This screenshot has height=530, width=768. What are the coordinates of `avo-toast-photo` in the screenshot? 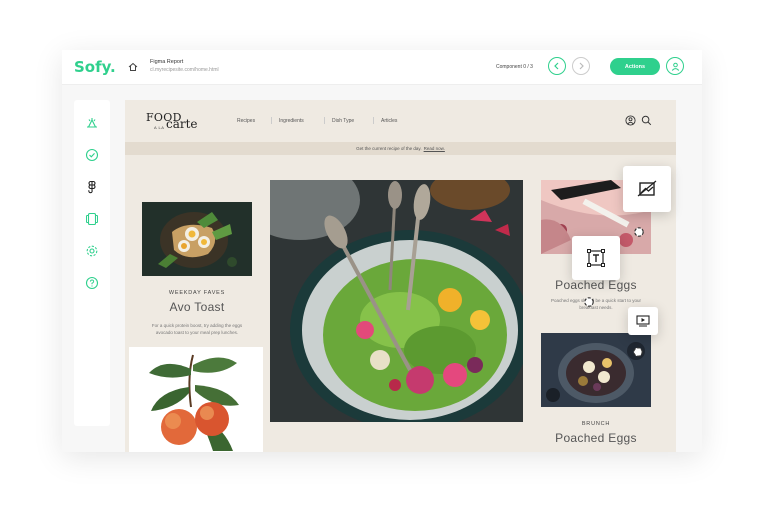 It's located at (197, 239).